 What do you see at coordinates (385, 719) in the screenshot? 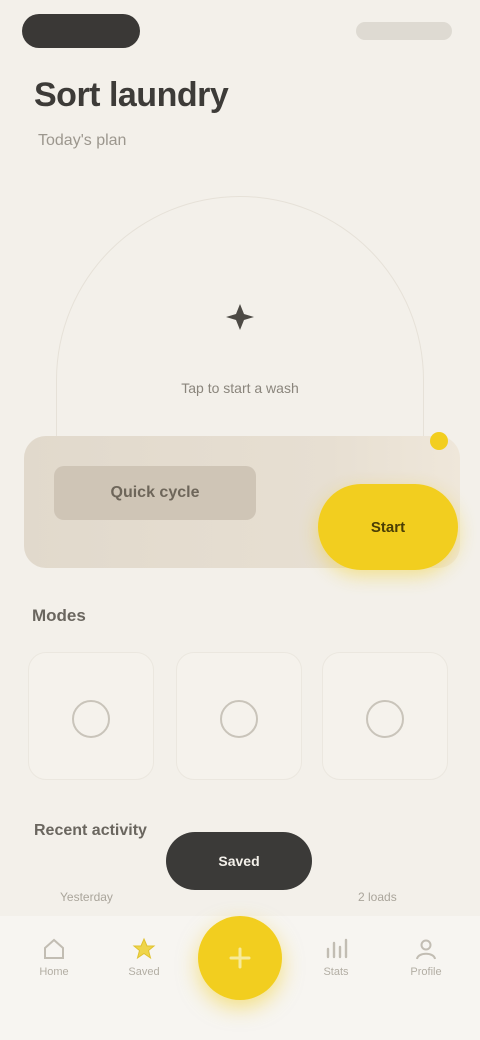
I see `iron-icon` at bounding box center [385, 719].